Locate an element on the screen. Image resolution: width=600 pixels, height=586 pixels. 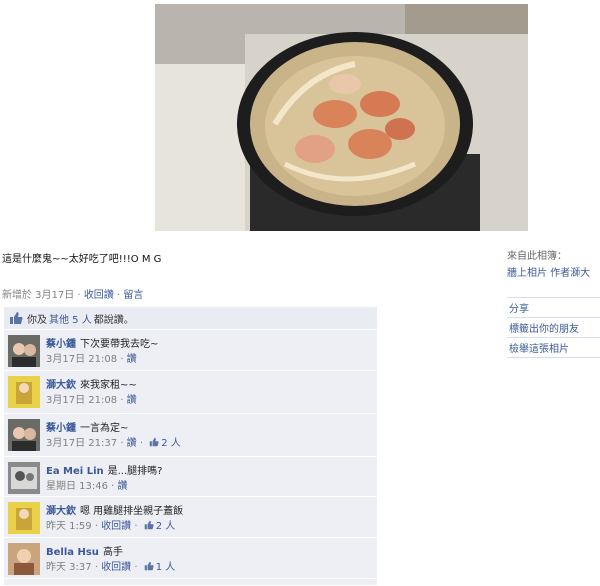
comment-text: 是...腿排嗎? is located at coordinates (135, 471).